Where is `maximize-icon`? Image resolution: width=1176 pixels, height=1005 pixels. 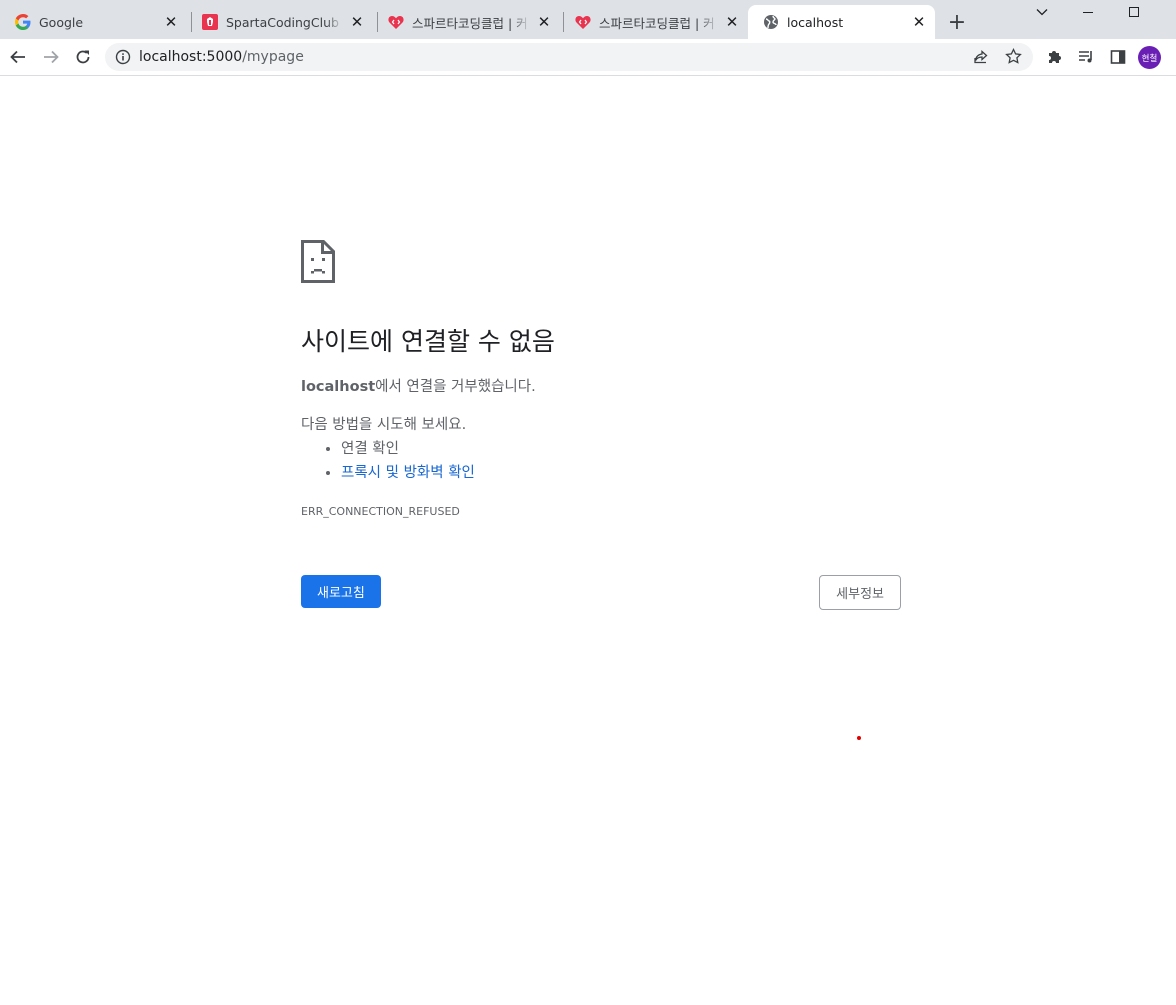
maximize-icon is located at coordinates (1134, 12).